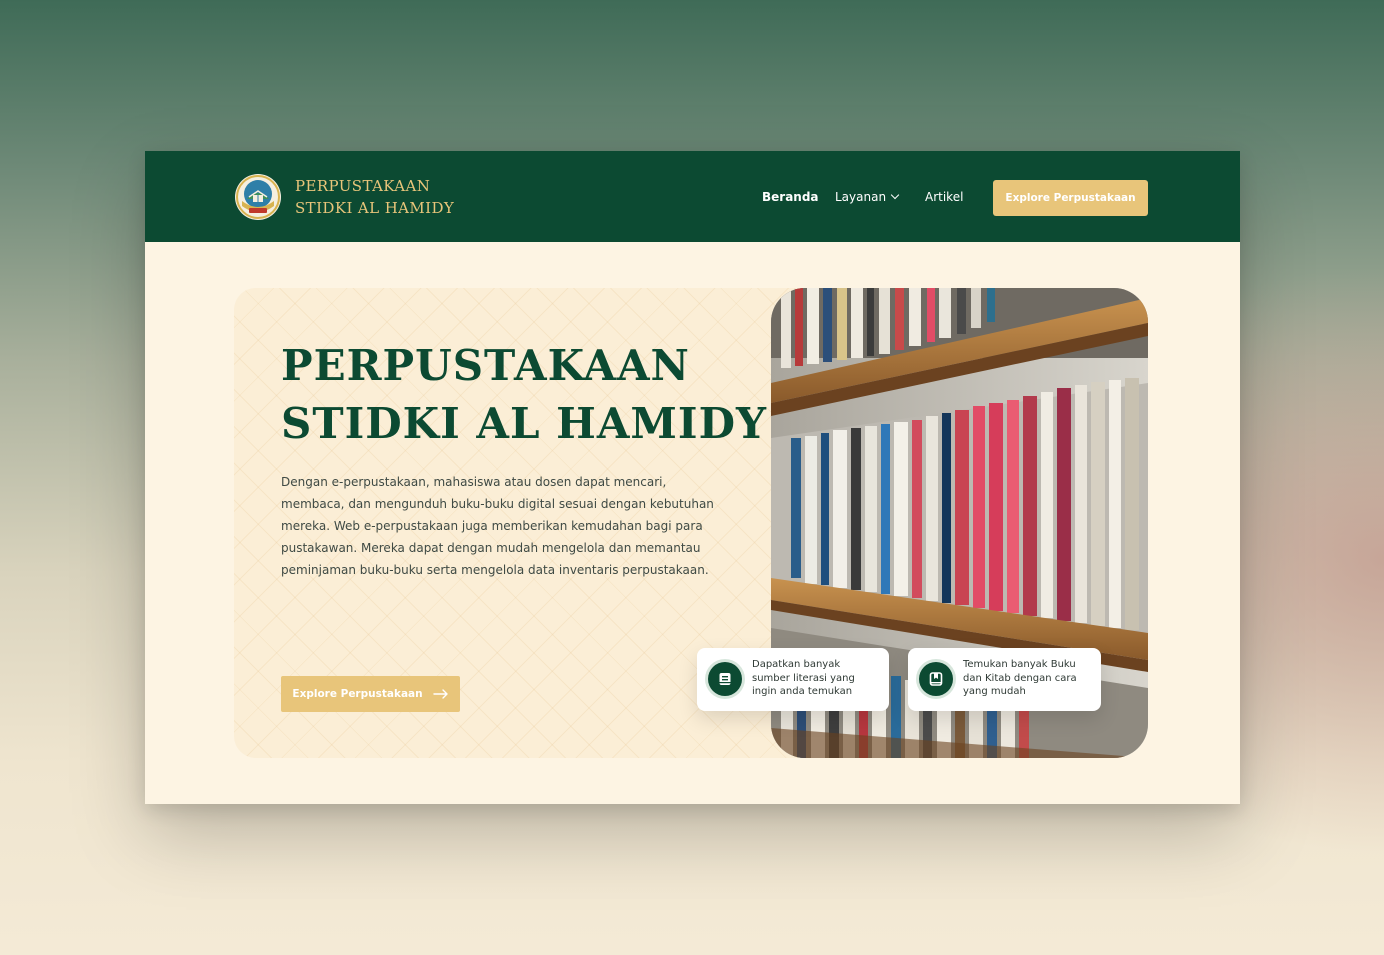 This screenshot has width=1384, height=955. I want to click on nav-link-layanan: Layanan, so click(867, 197).